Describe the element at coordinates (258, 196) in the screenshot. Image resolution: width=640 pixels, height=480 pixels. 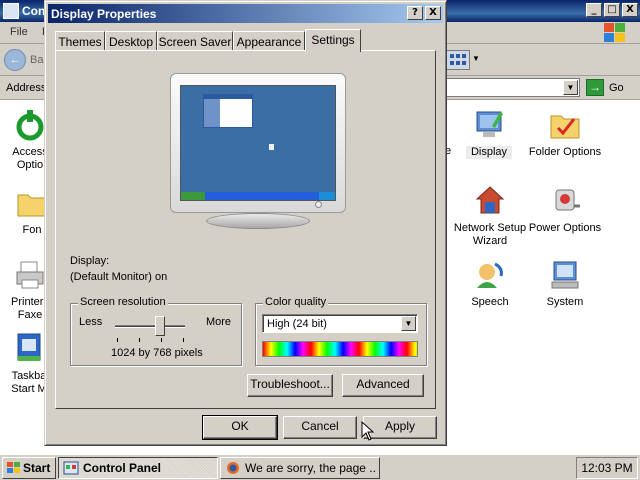
I see `preview-taskbar` at that location.